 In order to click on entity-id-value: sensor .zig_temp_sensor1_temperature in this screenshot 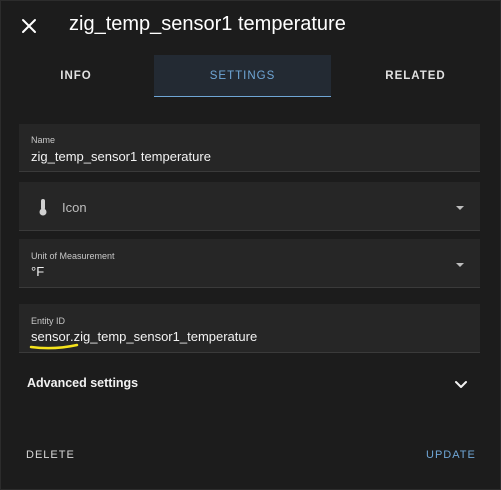, I will do `click(143, 339)`.